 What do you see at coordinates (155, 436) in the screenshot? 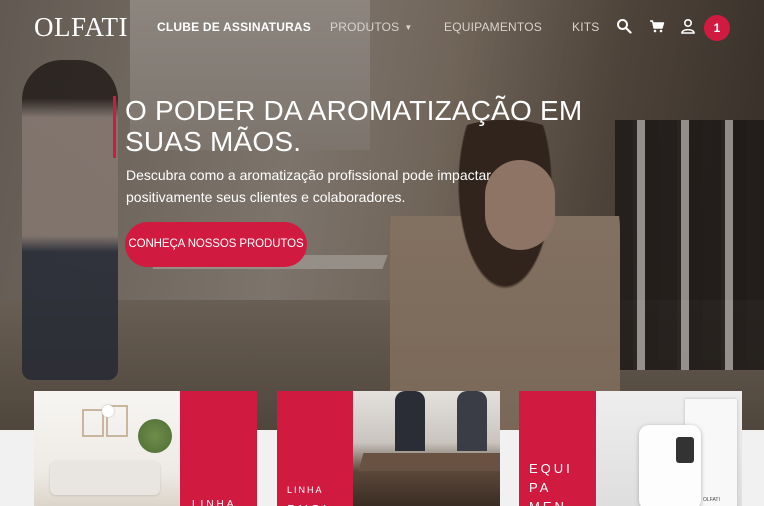
I see `plant` at bounding box center [155, 436].